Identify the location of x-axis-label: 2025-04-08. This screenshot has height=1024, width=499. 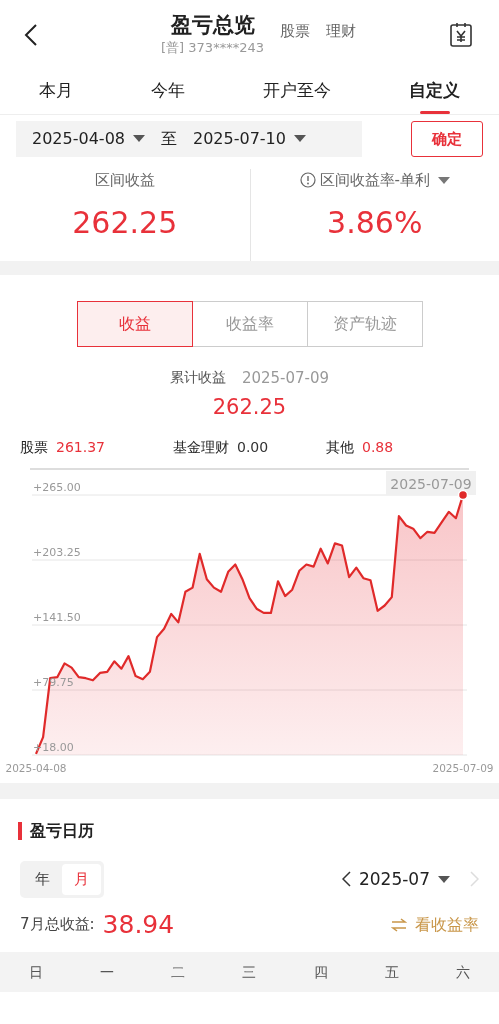
(36, 768).